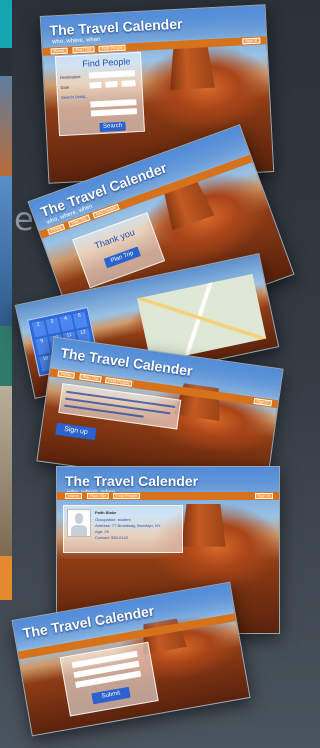  What do you see at coordinates (109, 679) in the screenshot?
I see `submit-form-panel: Submit` at bounding box center [109, 679].